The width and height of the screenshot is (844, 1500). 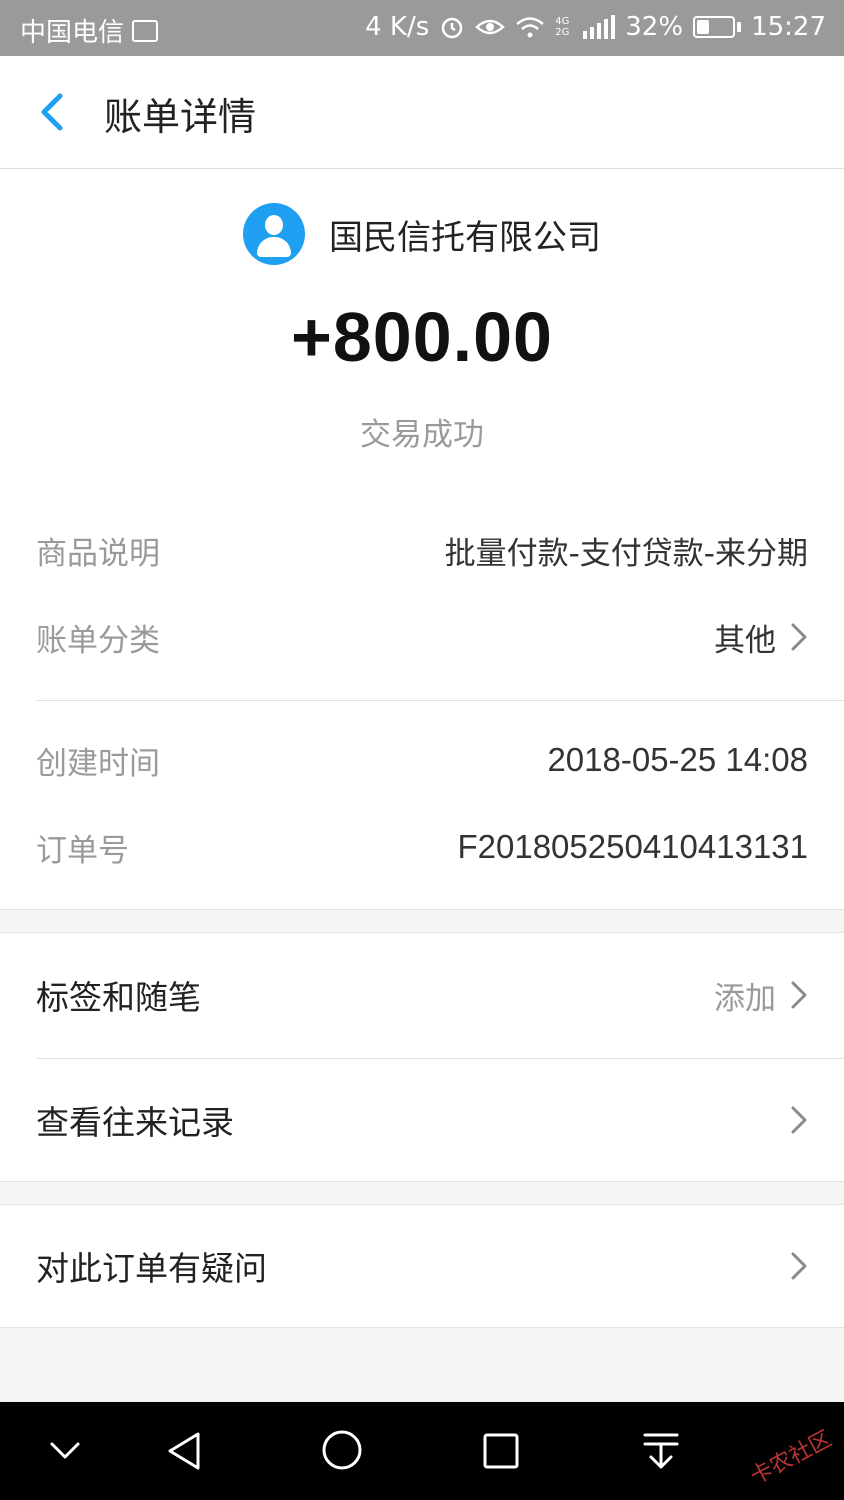 What do you see at coordinates (422, 995) in the screenshot?
I see `tags-notes-item: 标签和随笔 添加` at bounding box center [422, 995].